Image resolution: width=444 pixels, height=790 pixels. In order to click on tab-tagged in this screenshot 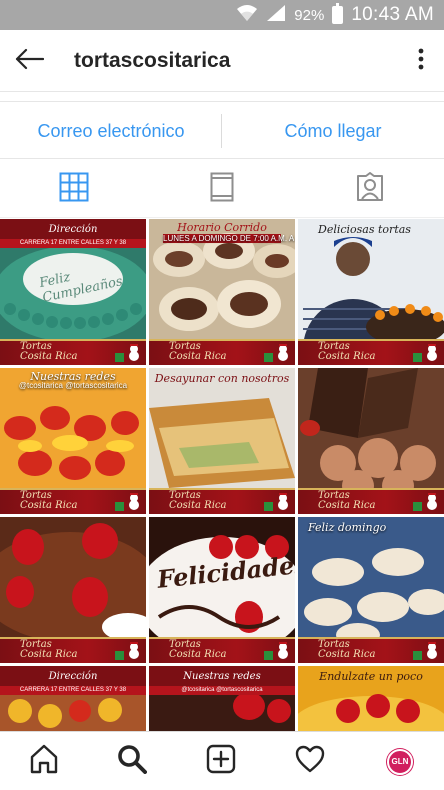, I will do `click(370, 189)`.